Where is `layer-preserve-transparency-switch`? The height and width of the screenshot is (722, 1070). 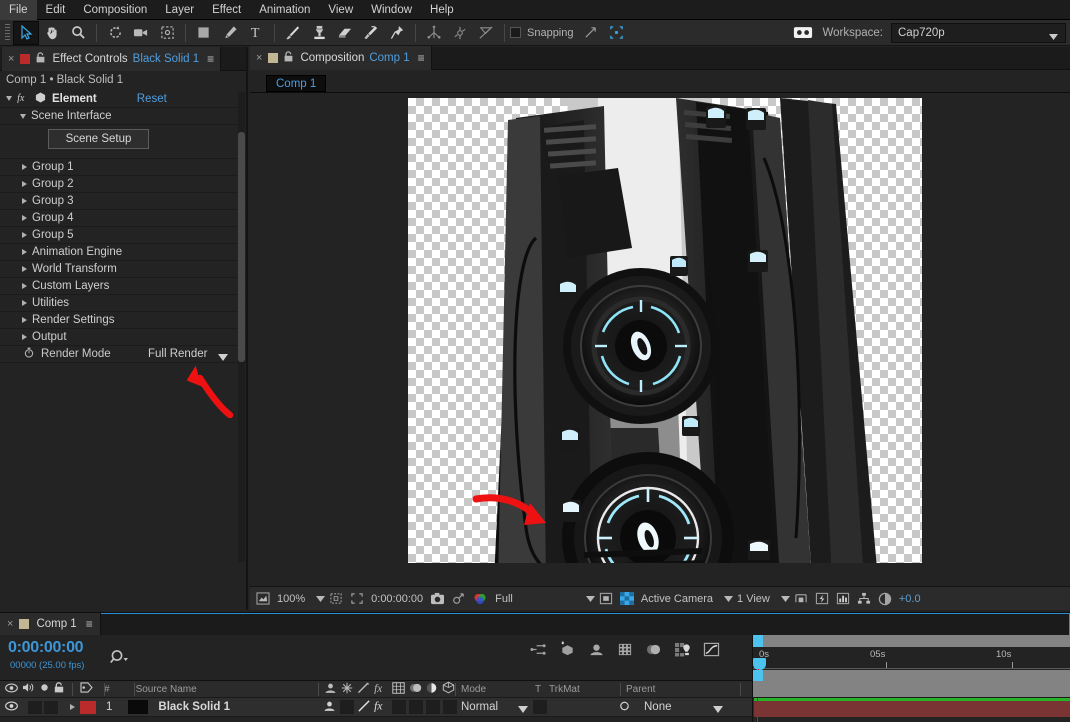
layer-preserve-transparency-switch is located at coordinates (540, 707).